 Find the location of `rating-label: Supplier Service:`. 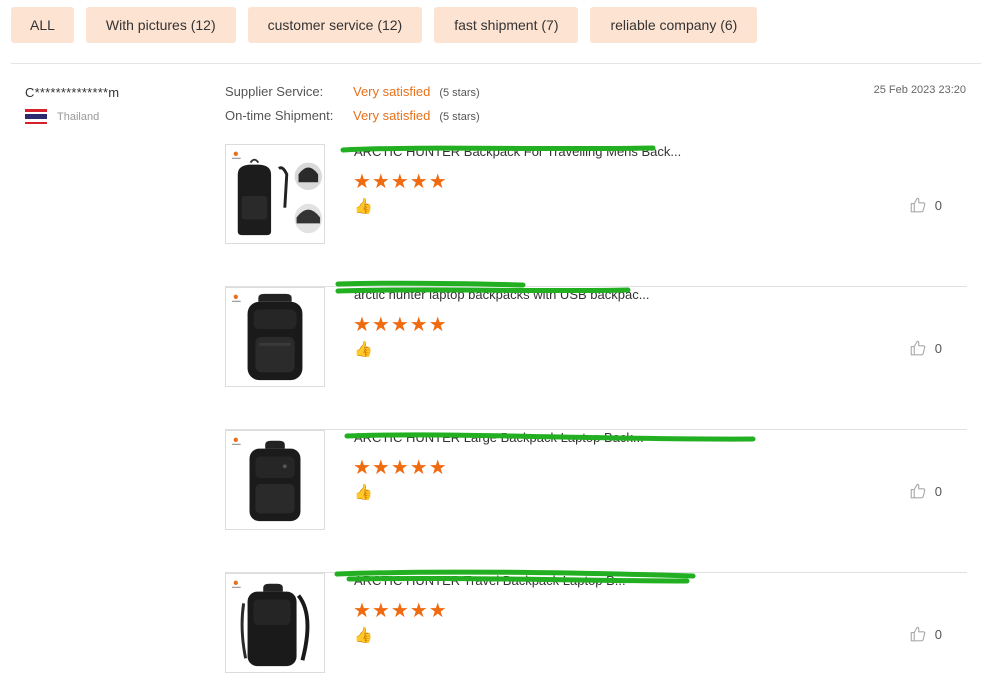

rating-label: Supplier Service: is located at coordinates (274, 91).